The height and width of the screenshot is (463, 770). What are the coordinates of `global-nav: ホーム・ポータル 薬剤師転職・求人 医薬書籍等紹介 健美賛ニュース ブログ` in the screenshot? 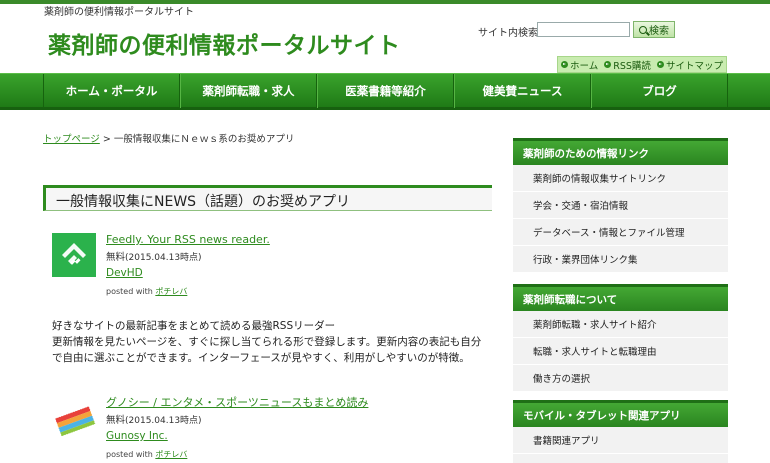 It's located at (385, 91).